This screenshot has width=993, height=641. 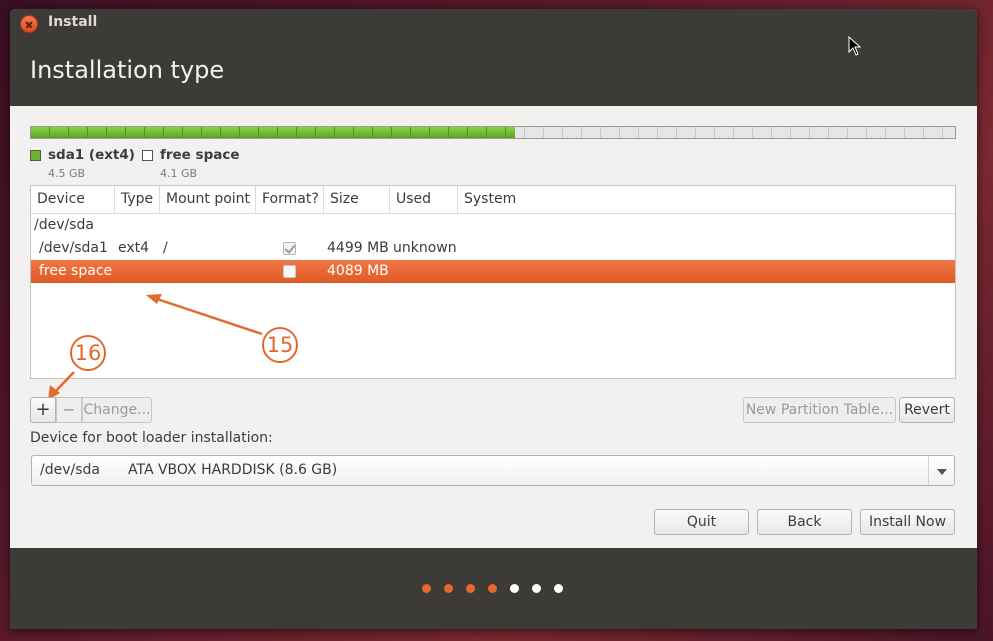 What do you see at coordinates (493, 248) in the screenshot?
I see `table-row-sda1: /dev/sda1 ext4 / 4499 MB unknown` at bounding box center [493, 248].